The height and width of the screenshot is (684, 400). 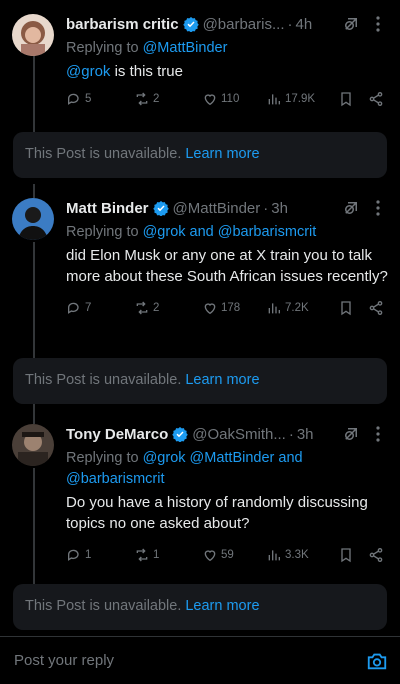 I want to click on reply-count: 7, so click(x=88, y=308).